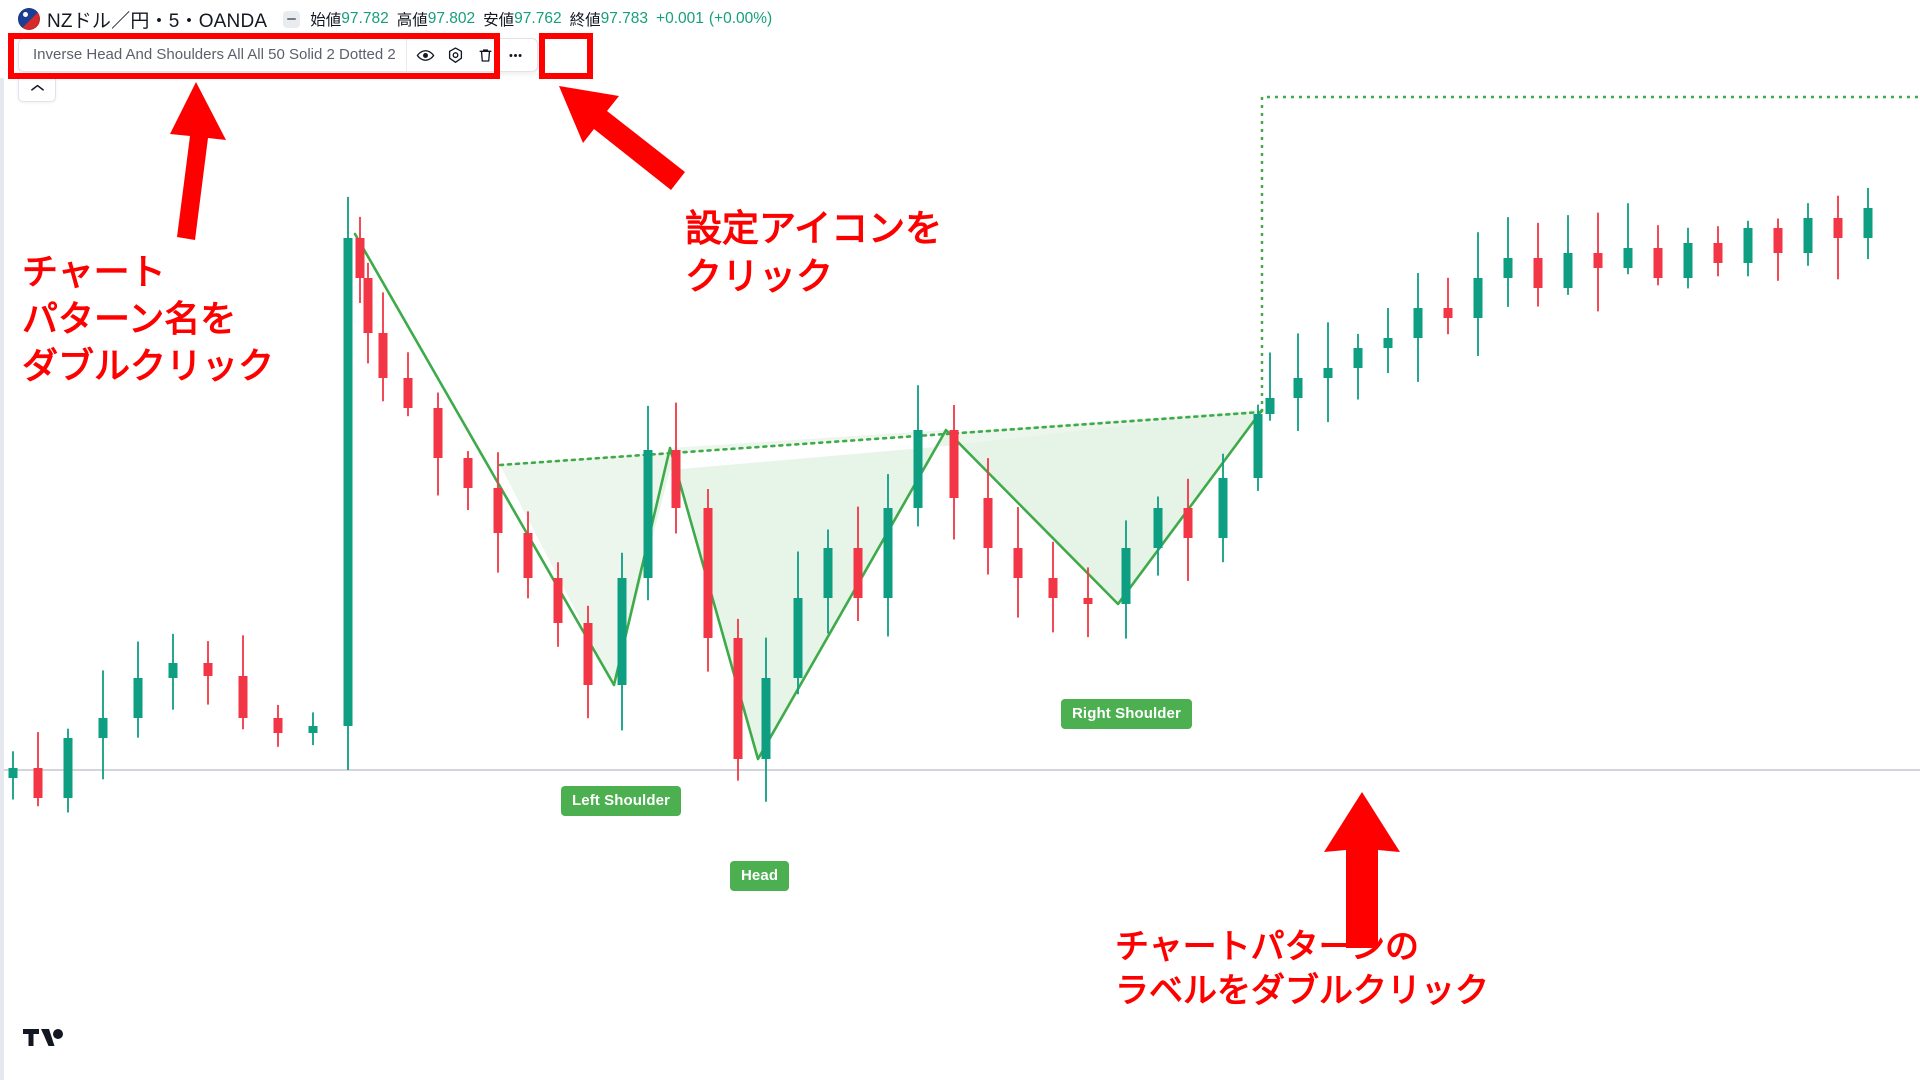 The width and height of the screenshot is (1920, 1080). What do you see at coordinates (1302, 969) in the screenshot?
I see `annotation-right-text: チャートパターンの ラベルをダブルクリック` at bounding box center [1302, 969].